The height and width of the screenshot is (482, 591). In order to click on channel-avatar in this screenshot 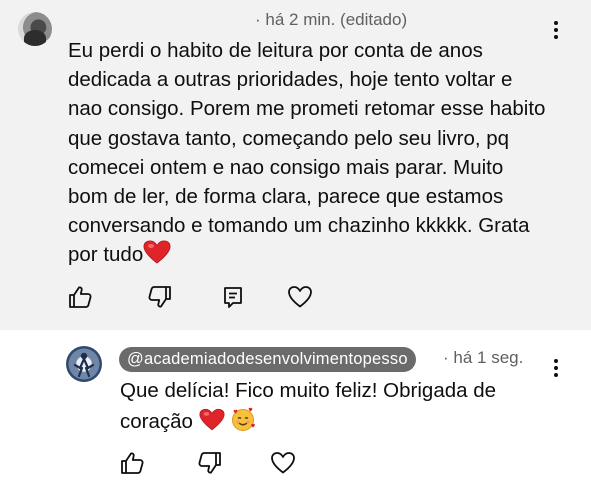, I will do `click(84, 364)`.